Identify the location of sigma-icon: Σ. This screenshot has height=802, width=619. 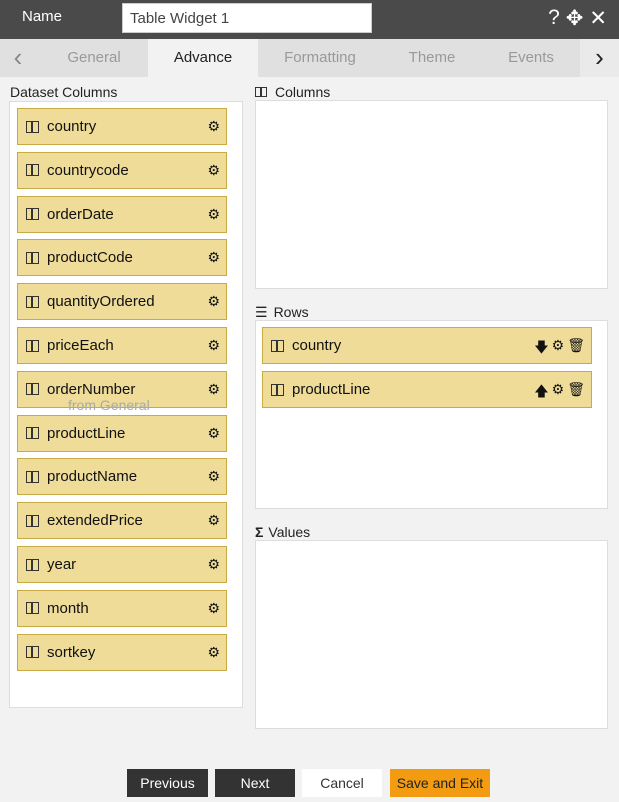
(259, 532).